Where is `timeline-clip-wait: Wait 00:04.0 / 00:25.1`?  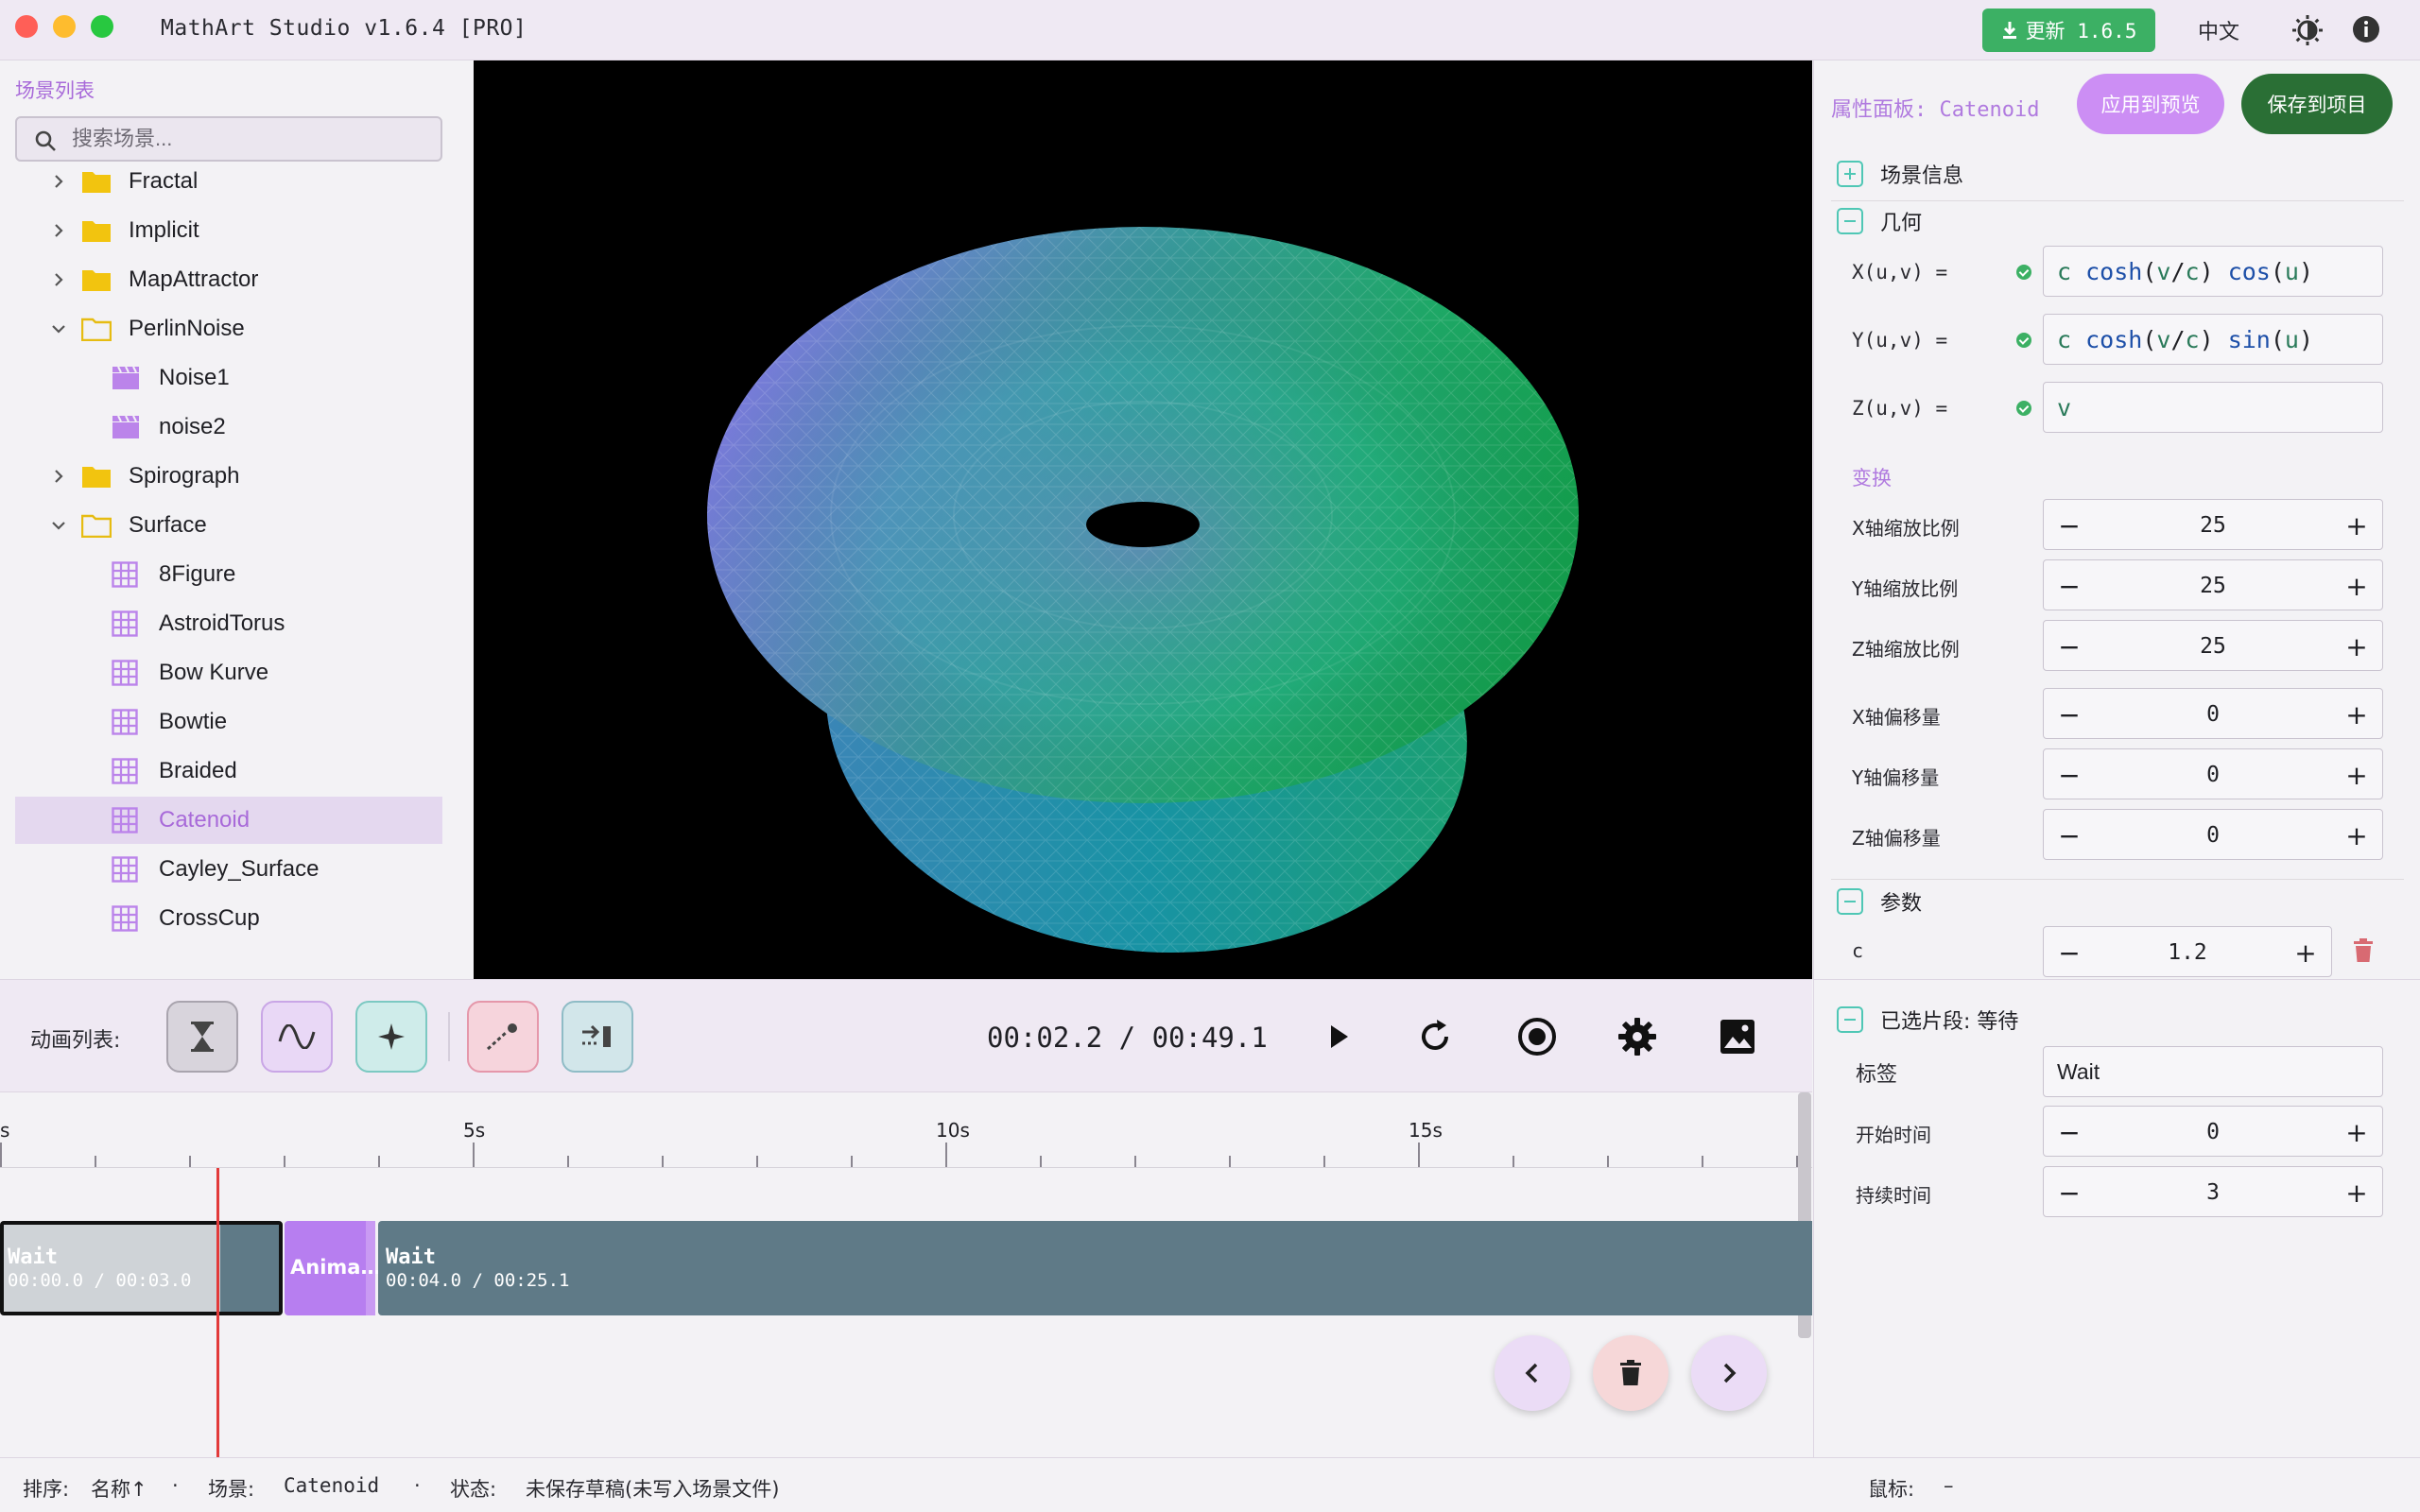 timeline-clip-wait: Wait 00:04.0 / 00:25.1 is located at coordinates (1095, 1268).